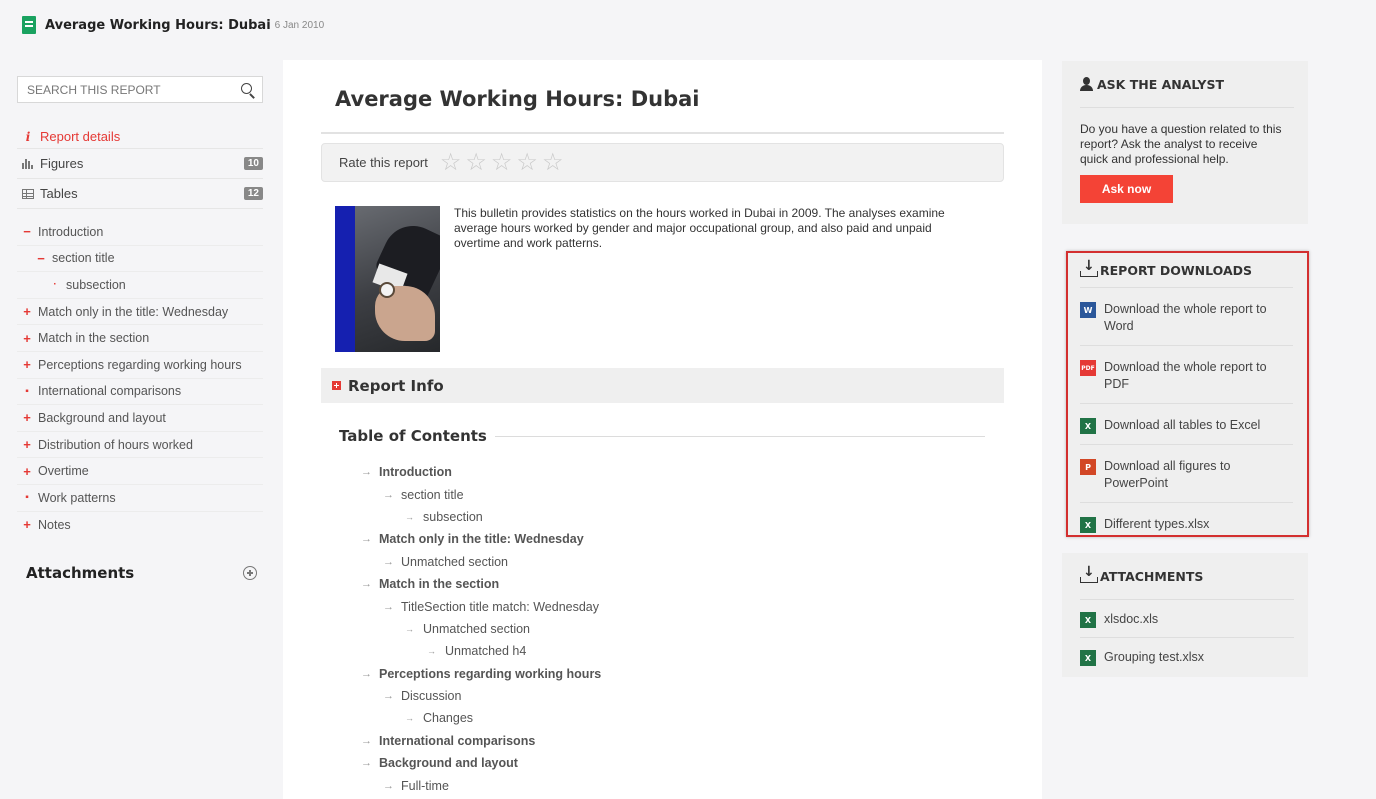 Image resolution: width=1376 pixels, height=799 pixels. I want to click on toc-link: → Full-time, so click(481, 785).